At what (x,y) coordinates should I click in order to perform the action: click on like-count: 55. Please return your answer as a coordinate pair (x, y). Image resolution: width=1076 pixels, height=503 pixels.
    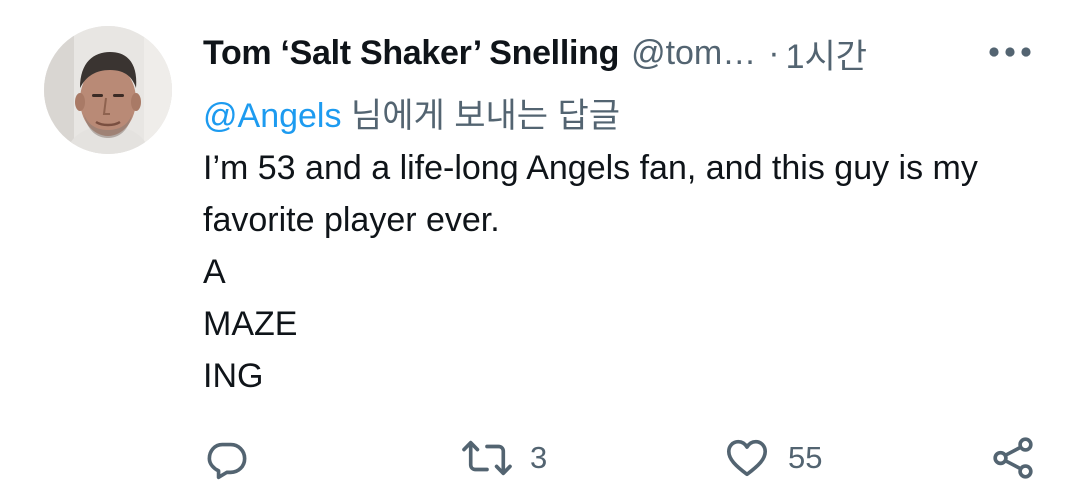
    Looking at the image, I should click on (805, 457).